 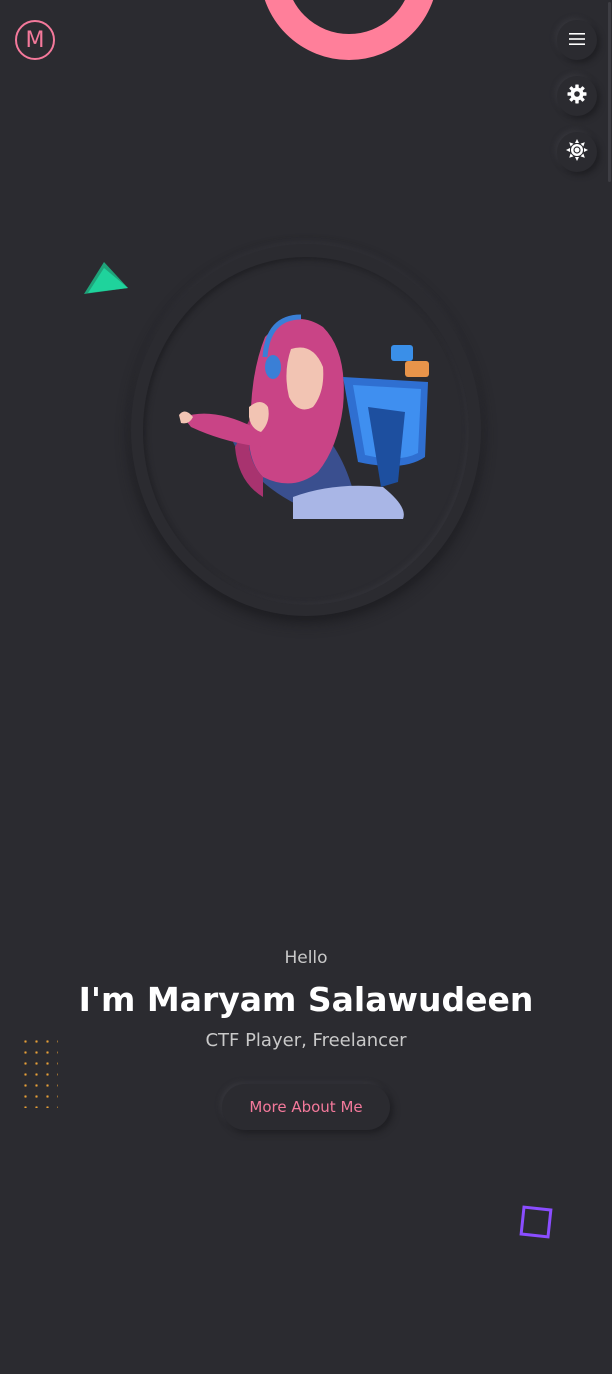 I want to click on hamburger-icon, so click(x=577, y=40).